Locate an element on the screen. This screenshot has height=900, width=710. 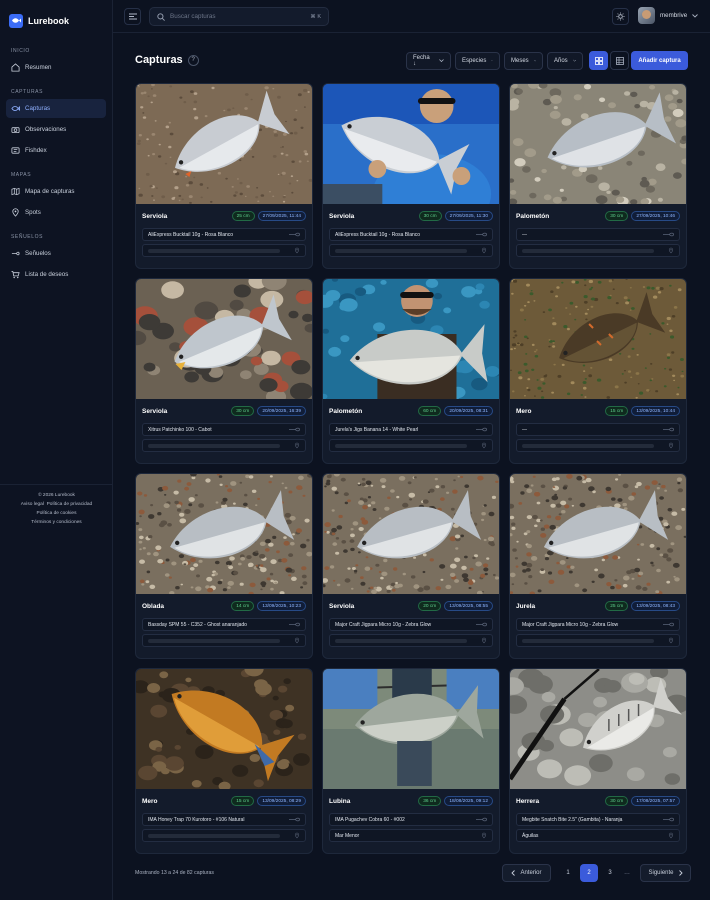
sidebar-item-map: Mapa de capturas is located at coordinates (56, 191).